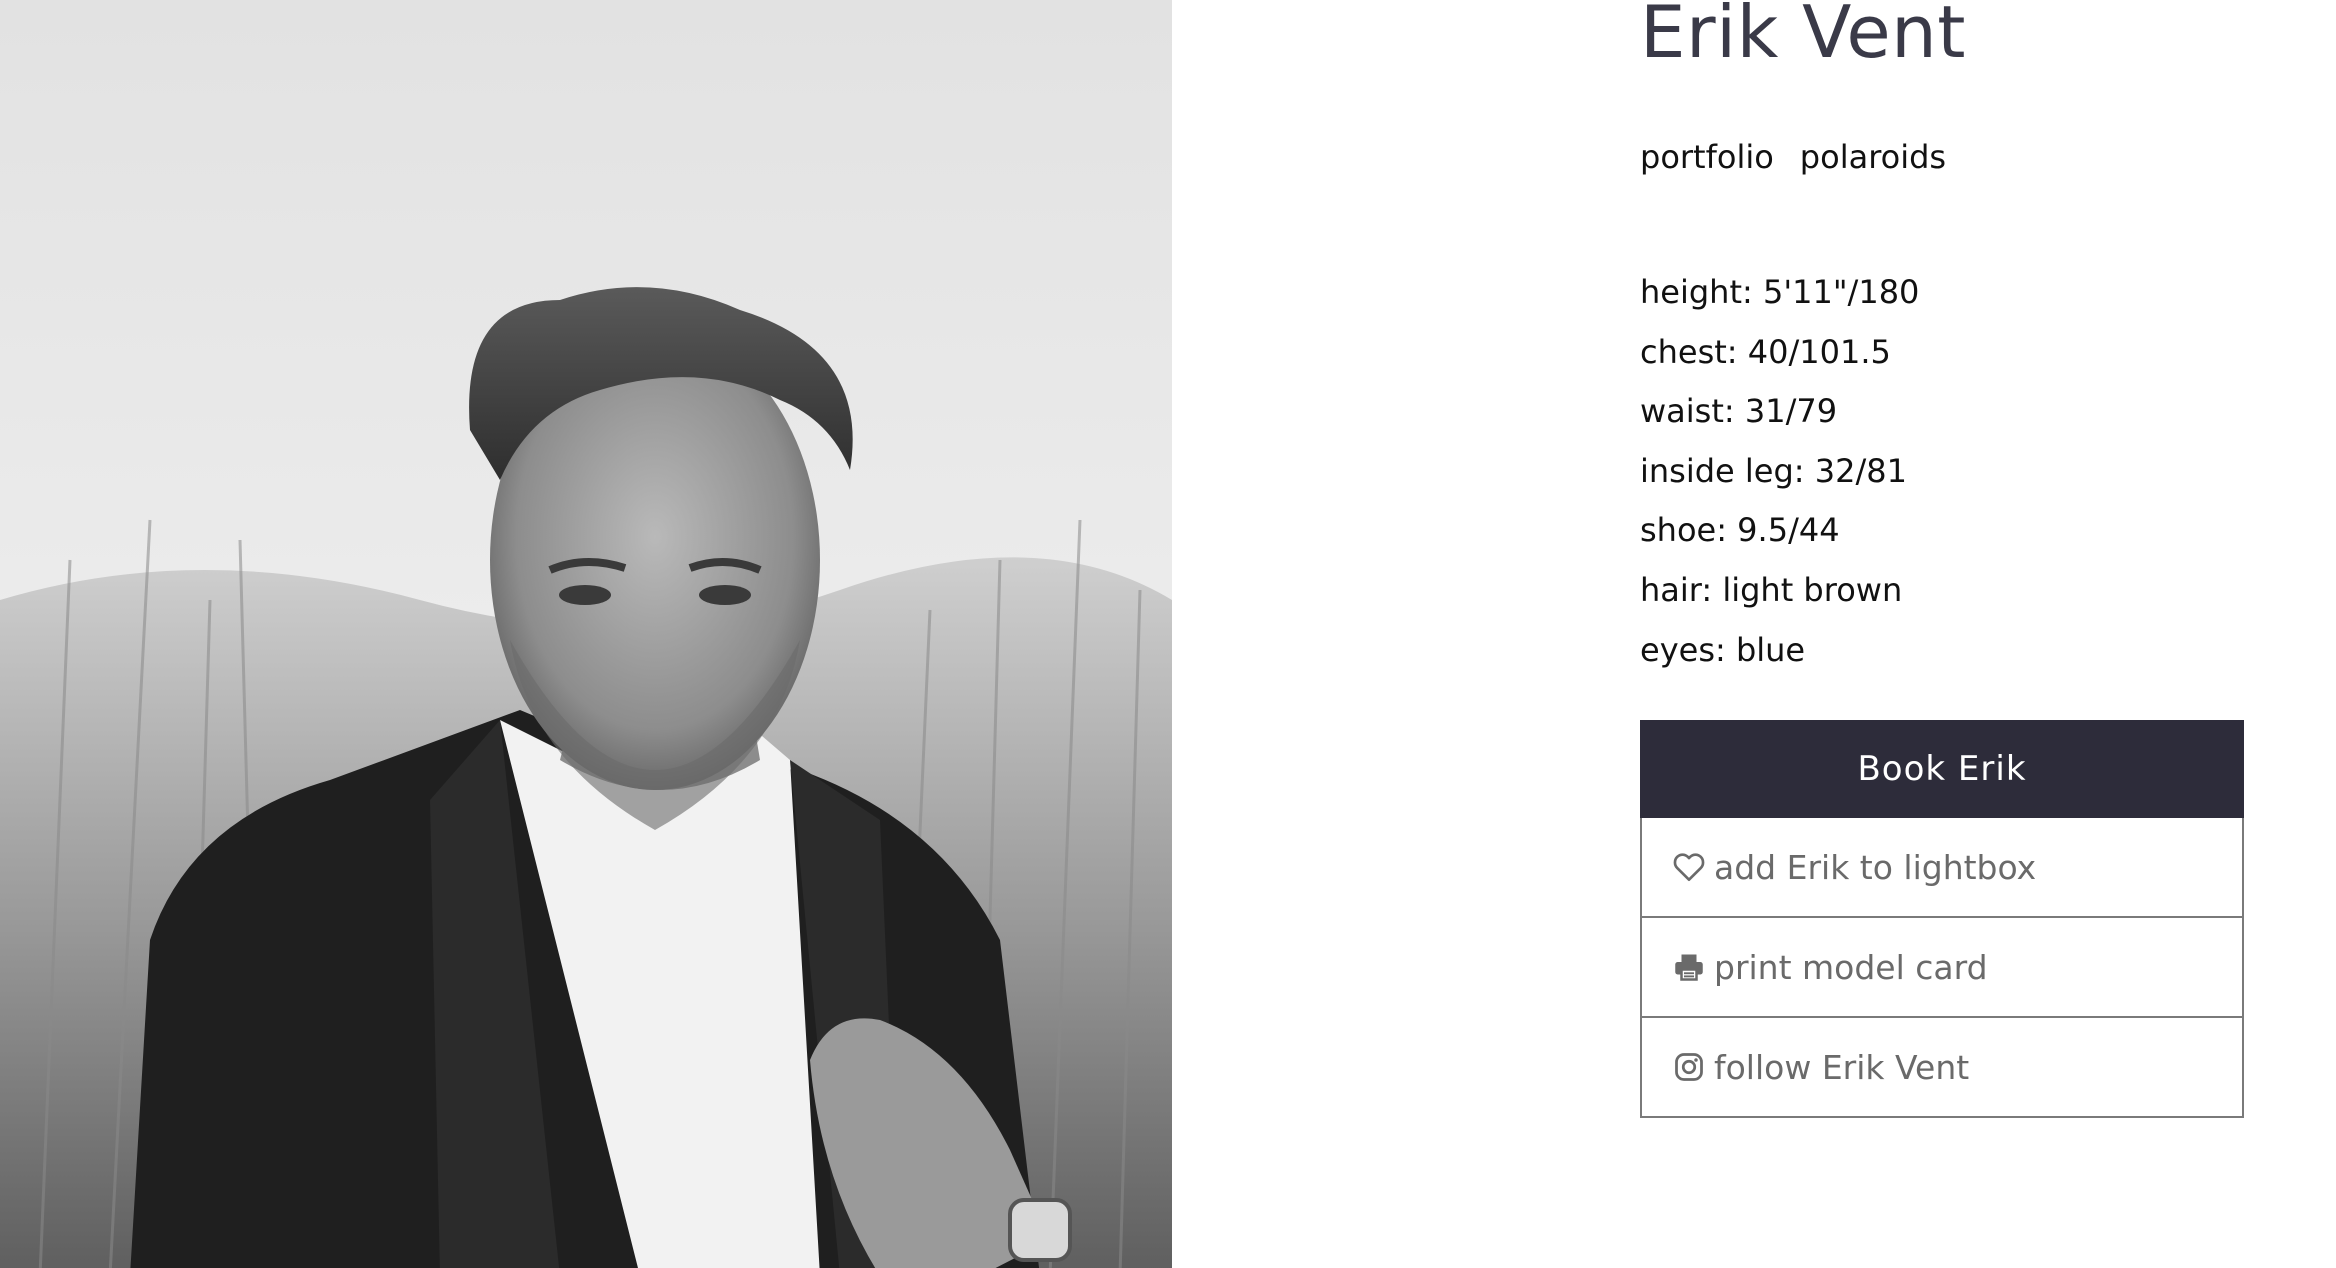 The height and width of the screenshot is (1268, 2336). What do you see at coordinates (1689, 1067) in the screenshot?
I see `instagram-icon` at bounding box center [1689, 1067].